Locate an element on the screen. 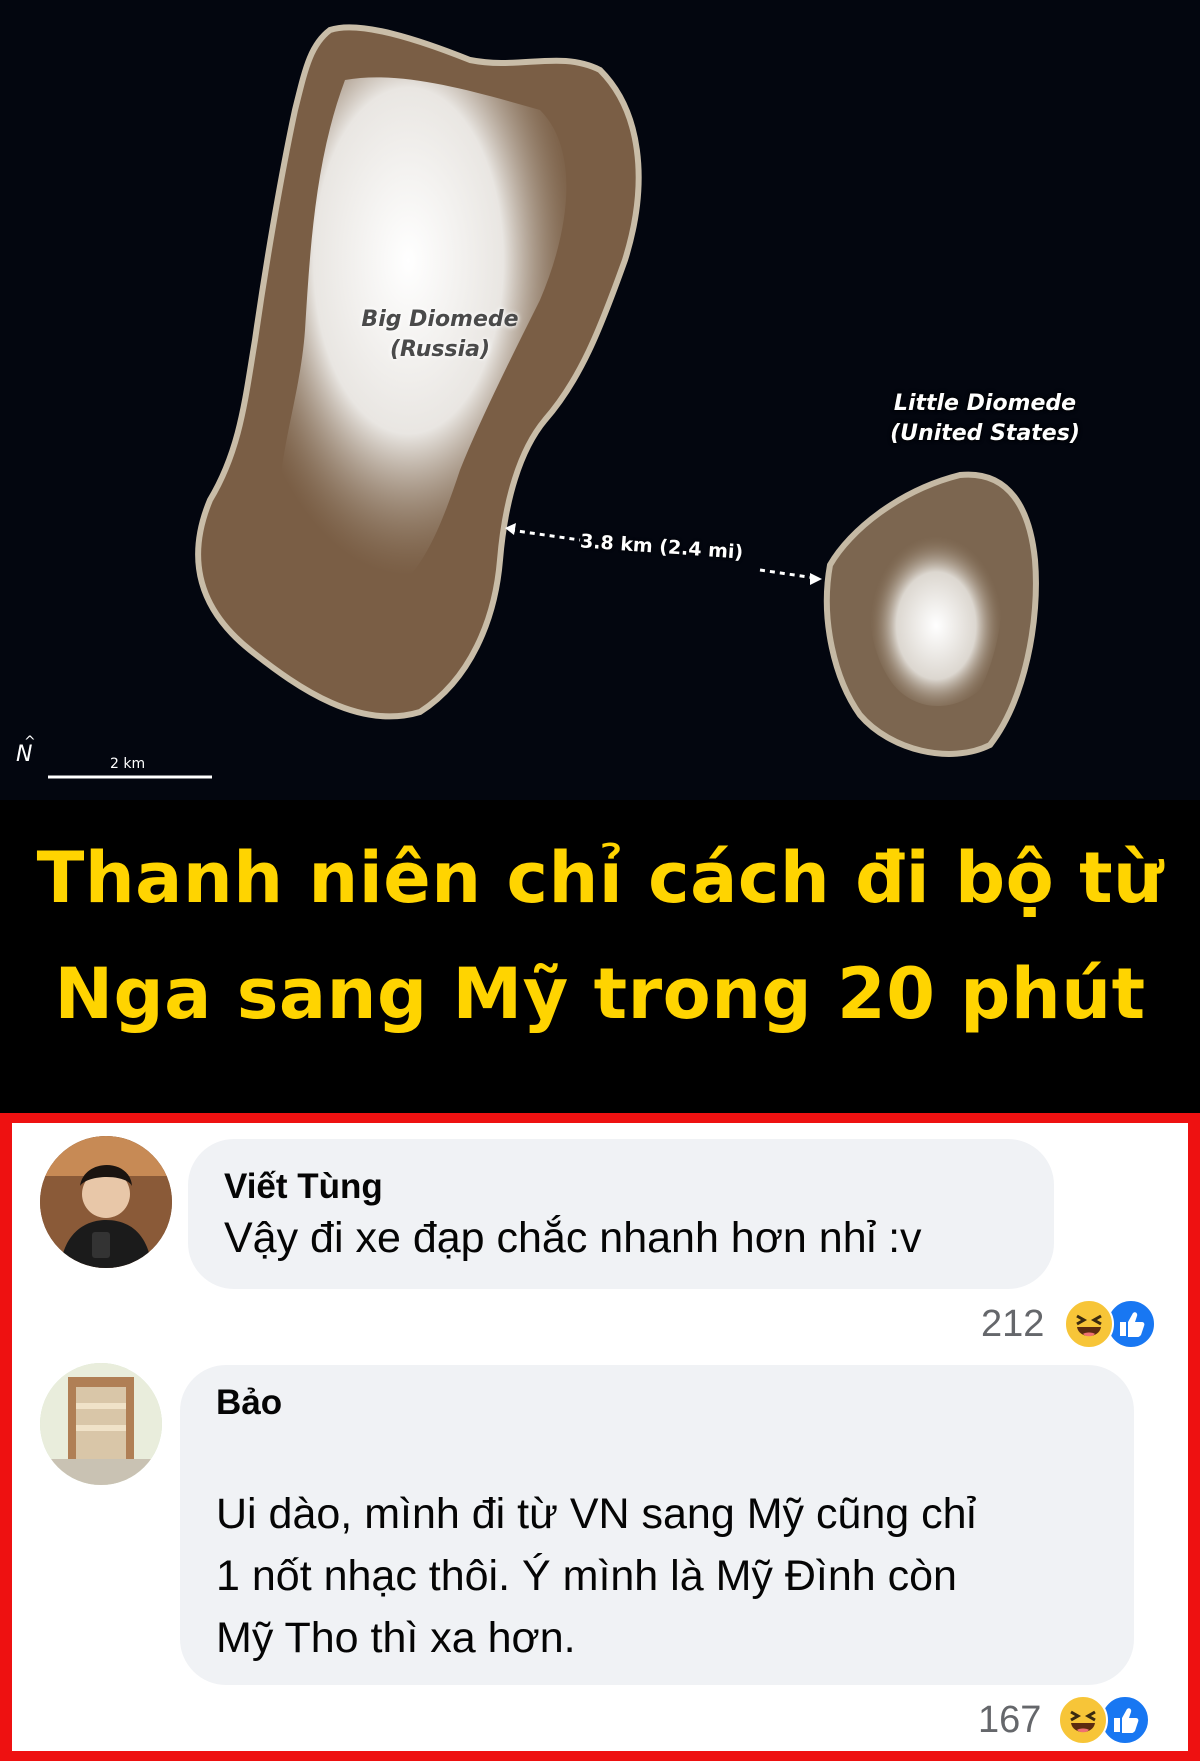 This screenshot has width=1200, height=1761. comment-author: Bảo is located at coordinates (249, 1403).